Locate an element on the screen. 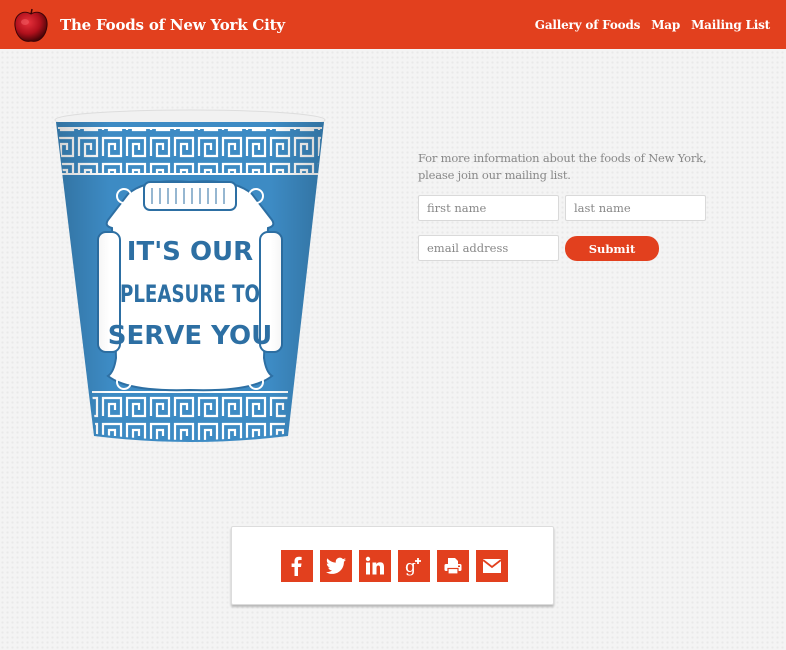  email-icon is located at coordinates (492, 566).